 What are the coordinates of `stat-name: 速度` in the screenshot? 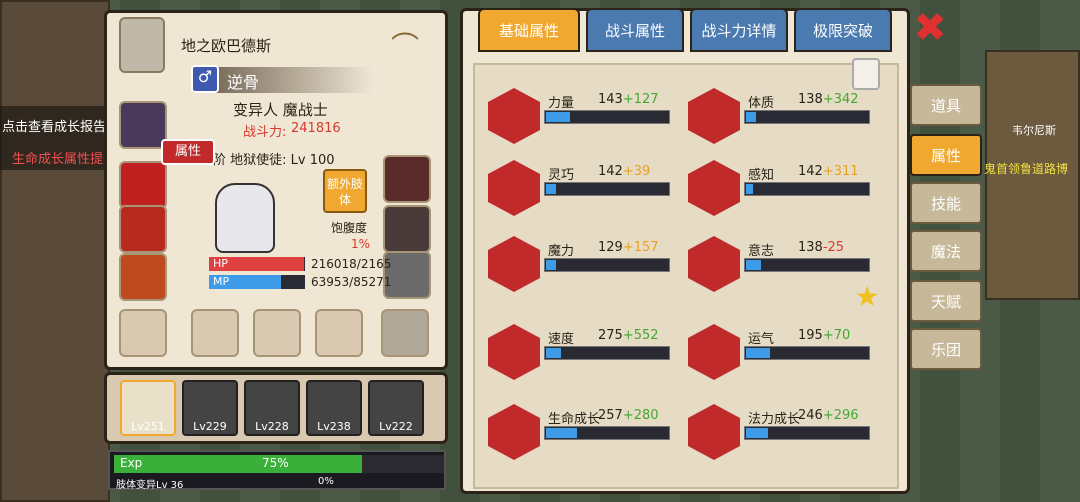 It's located at (561, 339).